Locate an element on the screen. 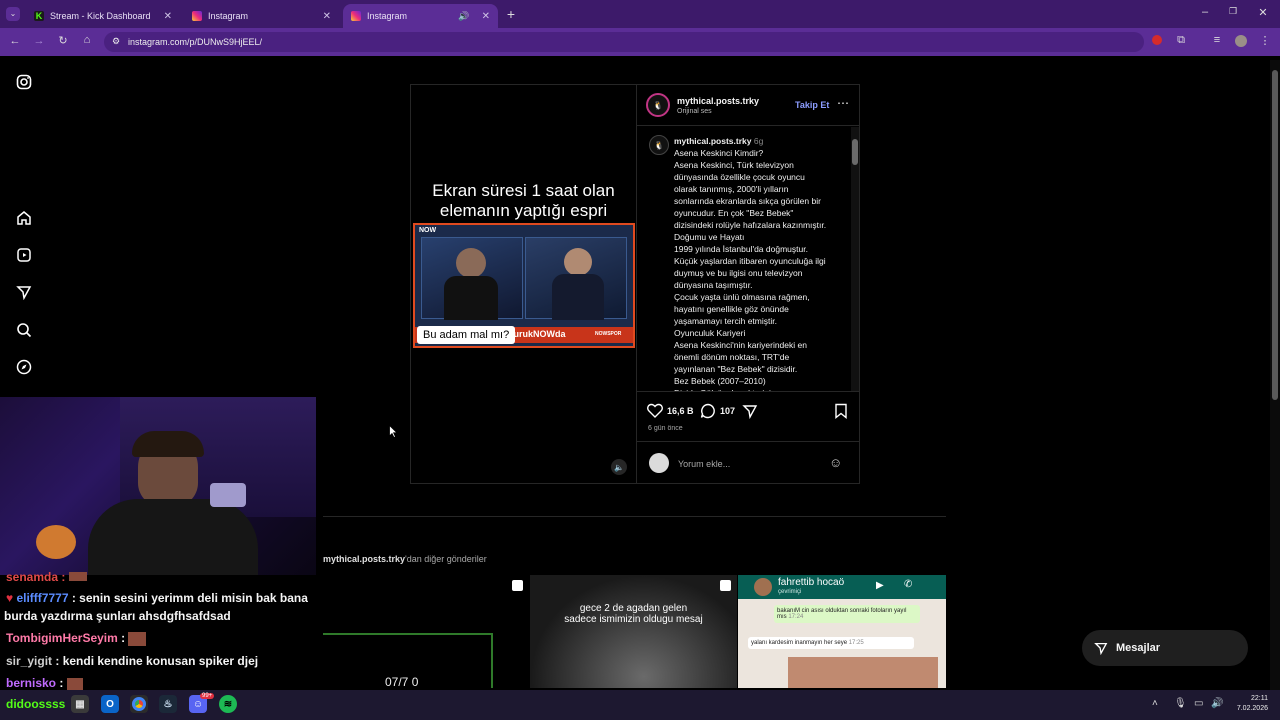  caption-username: mythical.posts.trky is located at coordinates (712, 141).